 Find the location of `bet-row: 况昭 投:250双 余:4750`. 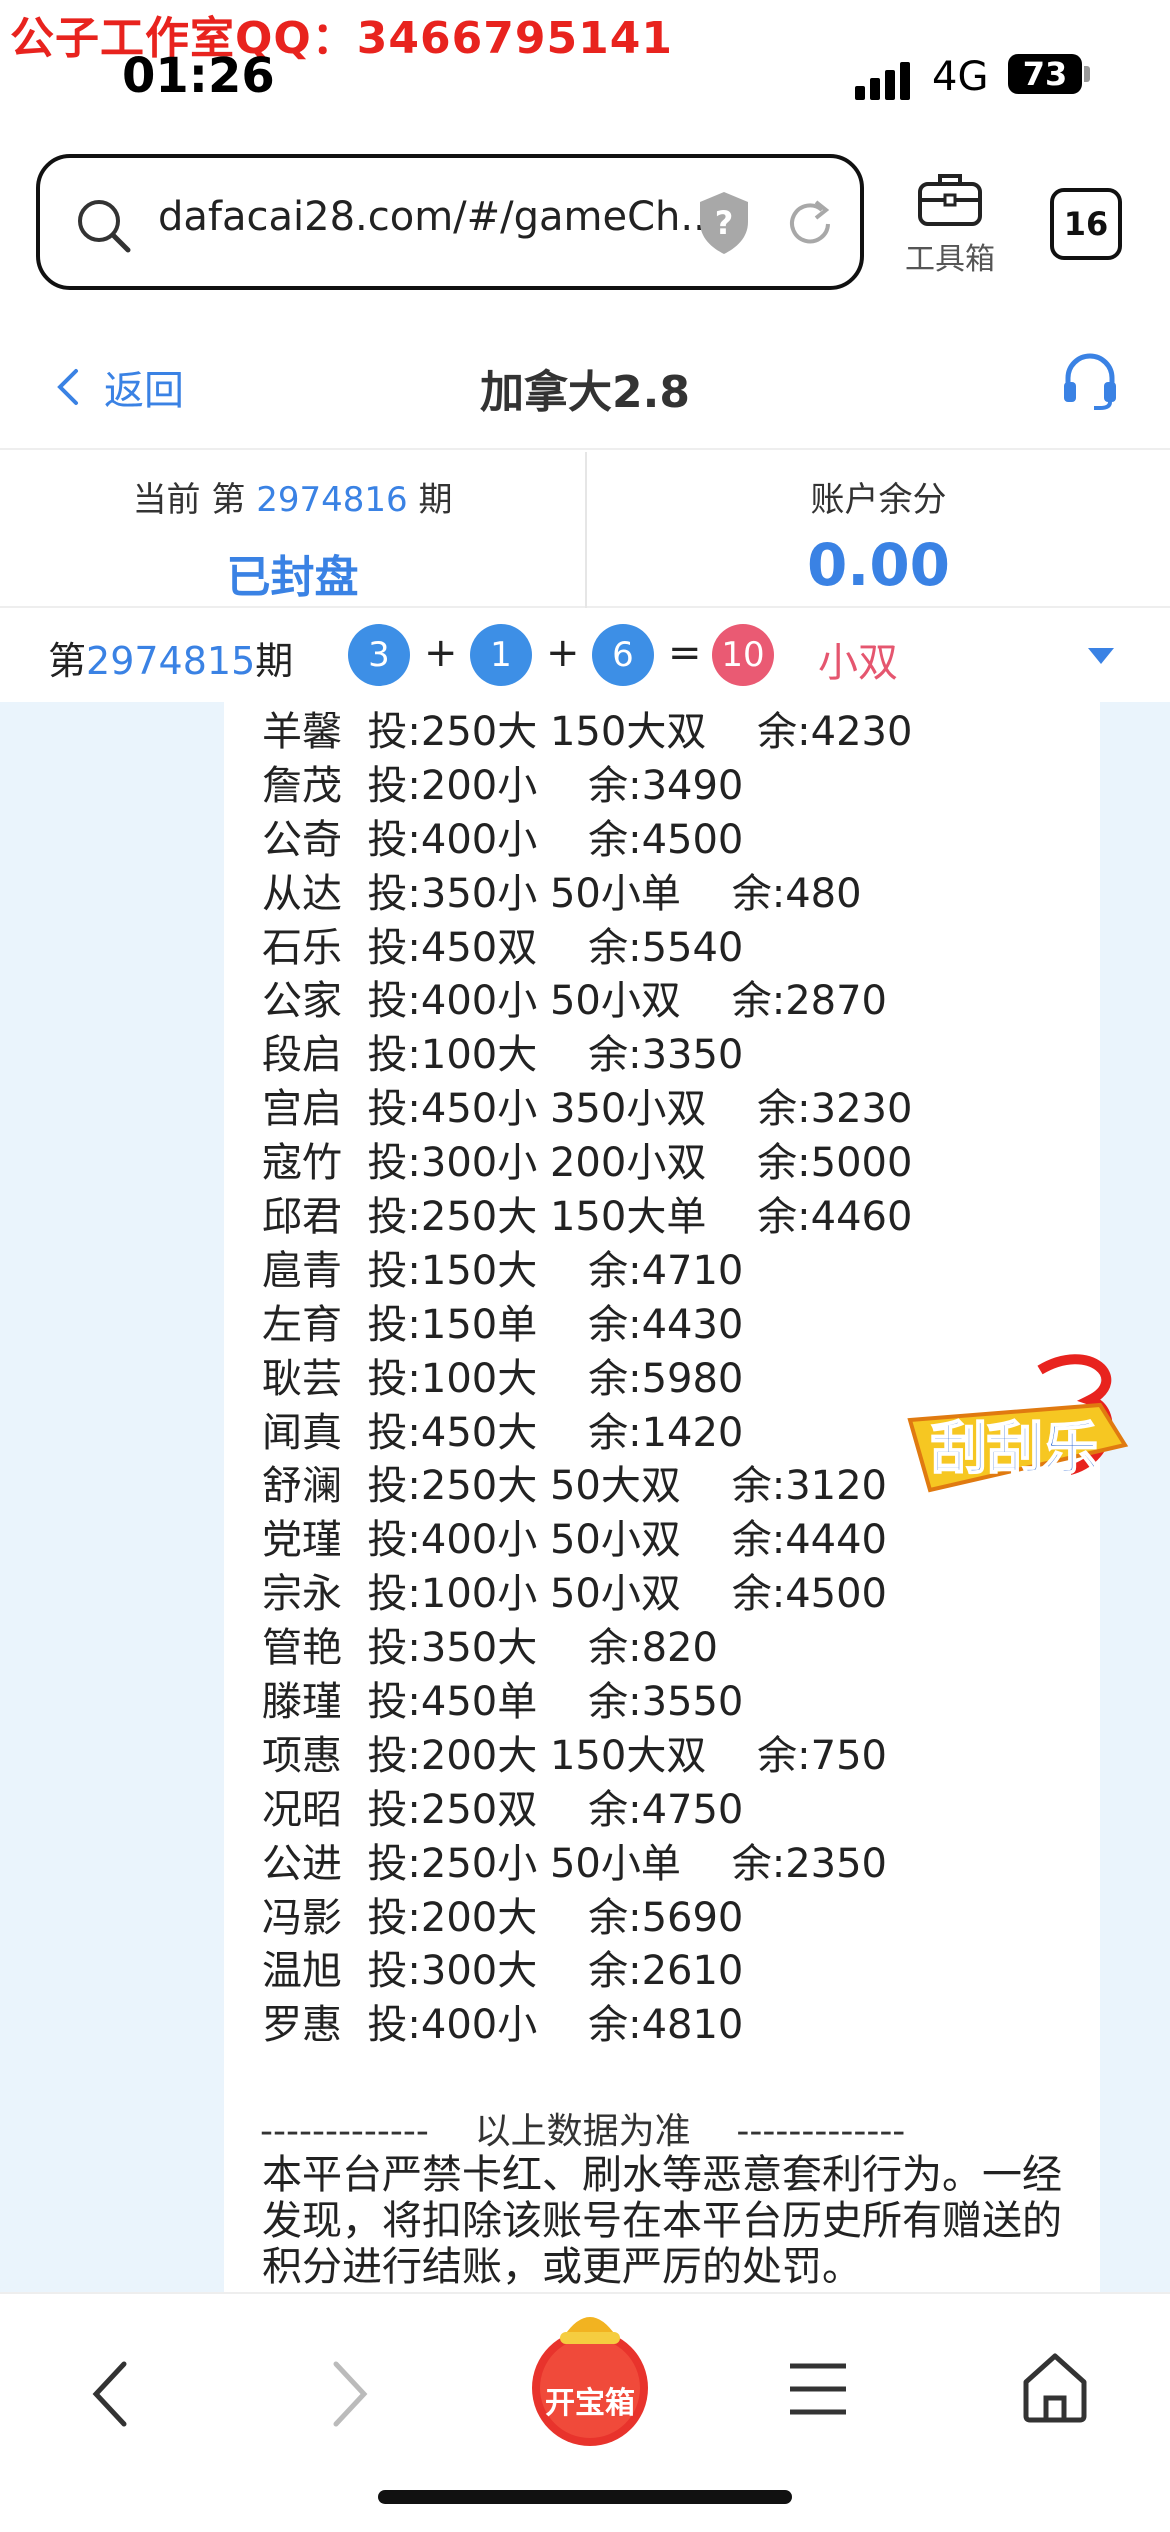

bet-row: 况昭 投:250双 余:4750 is located at coordinates (503, 1809).